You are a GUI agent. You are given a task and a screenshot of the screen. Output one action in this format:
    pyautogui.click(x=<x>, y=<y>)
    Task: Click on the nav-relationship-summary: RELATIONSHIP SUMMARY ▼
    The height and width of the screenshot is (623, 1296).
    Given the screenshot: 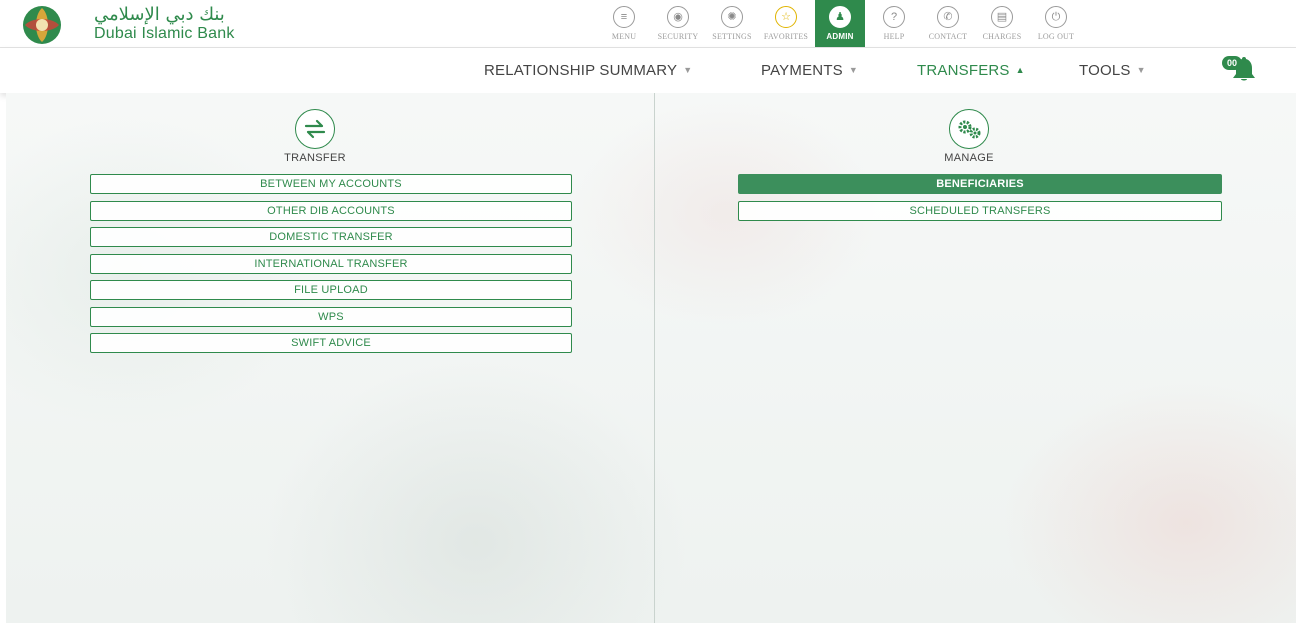 What is the action you would take?
    pyautogui.click(x=588, y=70)
    